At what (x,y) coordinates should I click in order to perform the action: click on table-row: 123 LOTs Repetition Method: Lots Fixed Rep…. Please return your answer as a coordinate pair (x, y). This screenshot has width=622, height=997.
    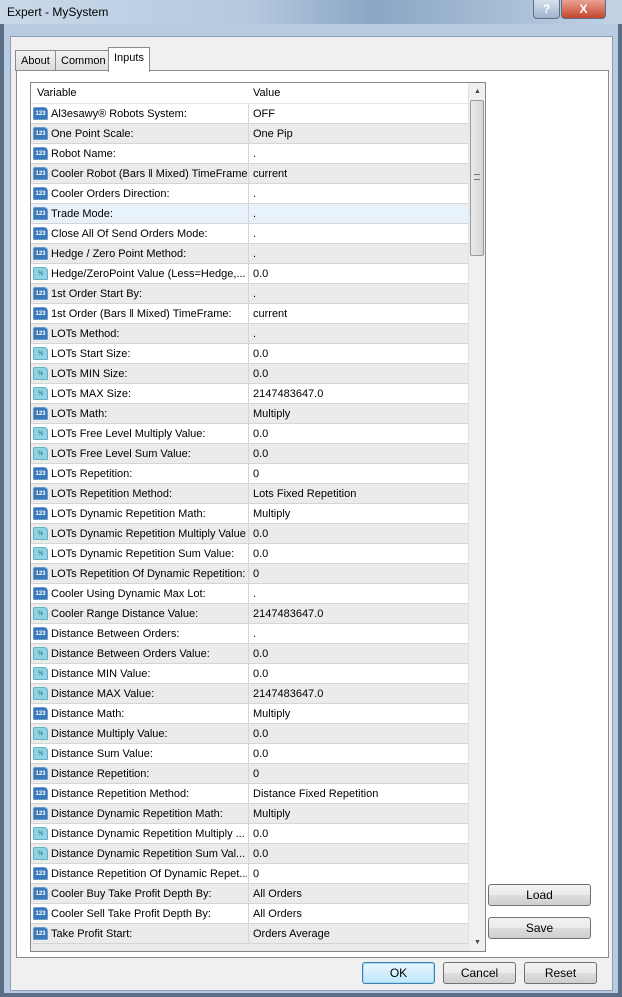
    Looking at the image, I should click on (249, 494).